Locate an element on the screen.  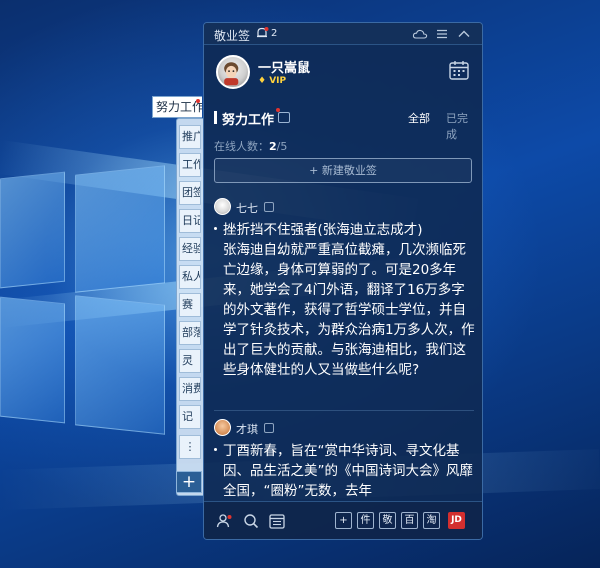
side-tab-label: 部落 is located at coordinates (191, 332).